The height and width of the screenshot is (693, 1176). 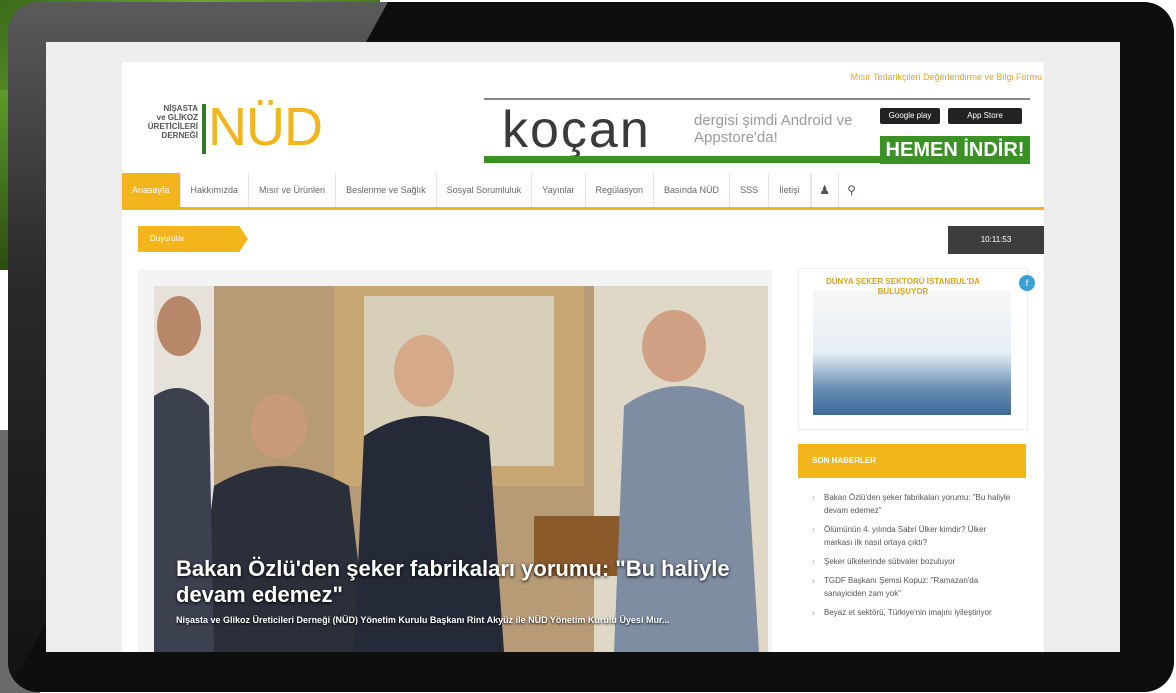 I want to click on nav-item-nutrition-health: Beslenme ve Sağlık, so click(x=386, y=190).